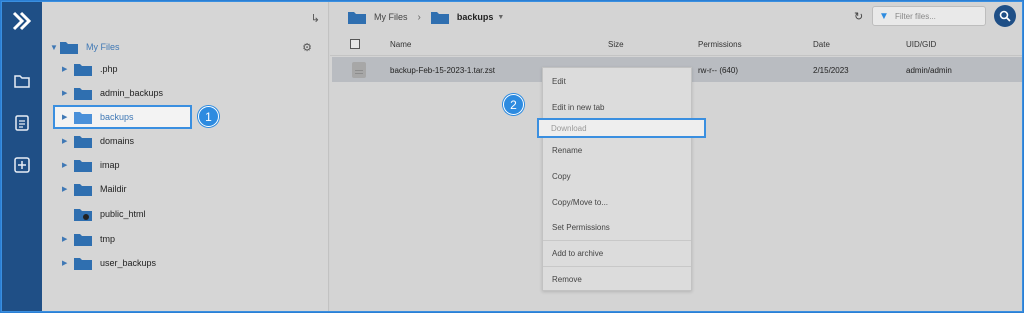  I want to click on tree-item-label: tmp, so click(108, 239).